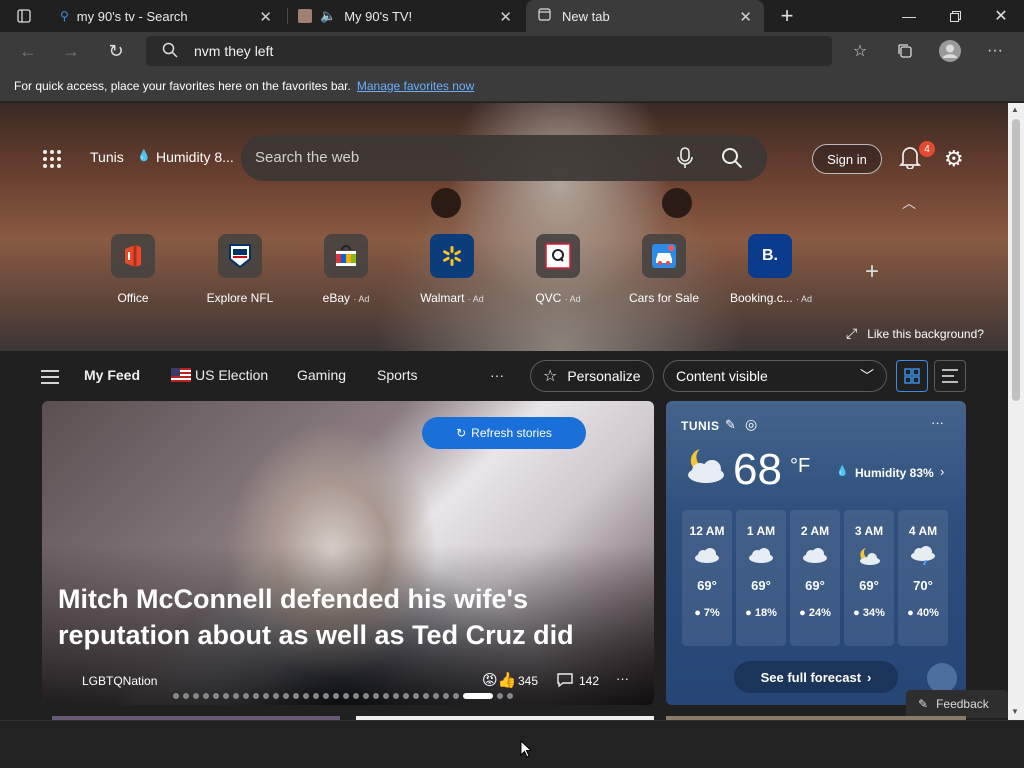 The height and width of the screenshot is (768, 1024). What do you see at coordinates (787, 16) in the screenshot?
I see `new-tab-plus-icon: +` at bounding box center [787, 16].